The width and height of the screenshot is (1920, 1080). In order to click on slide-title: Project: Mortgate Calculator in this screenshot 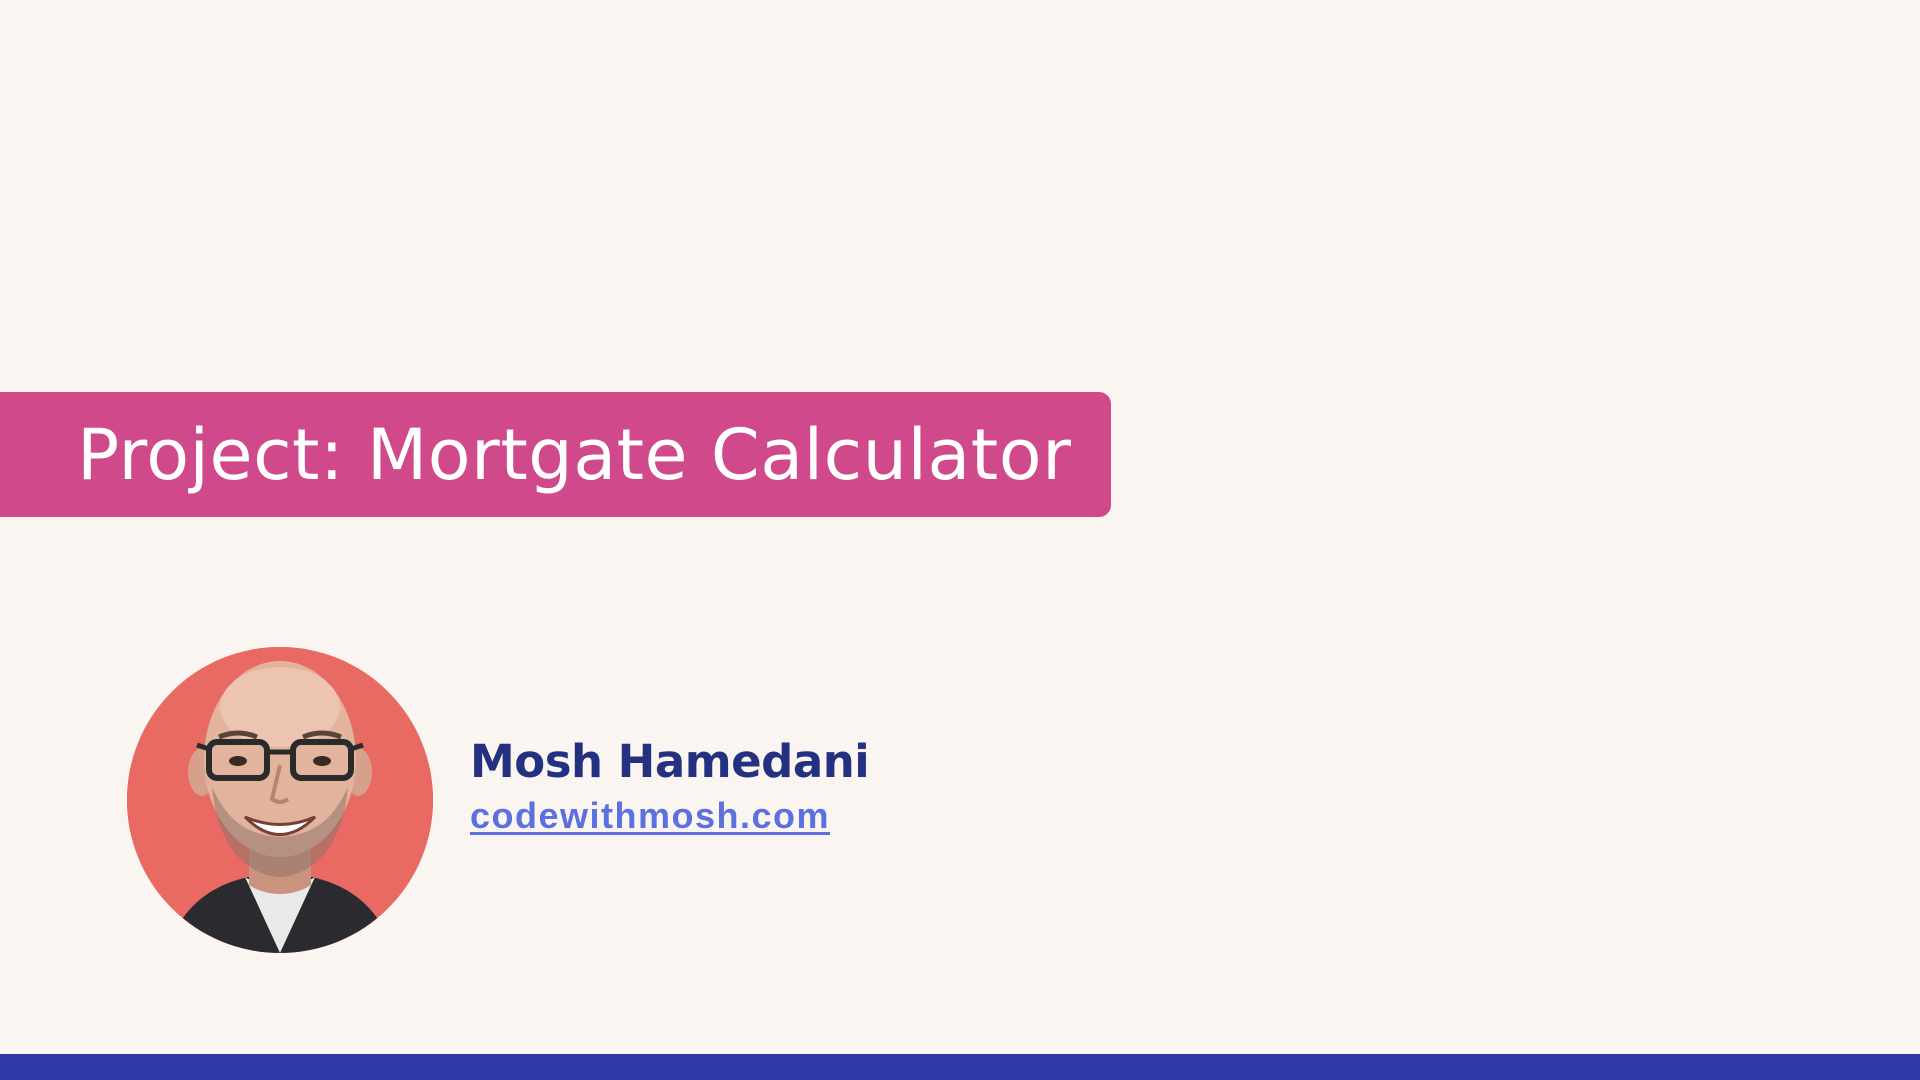, I will do `click(574, 454)`.